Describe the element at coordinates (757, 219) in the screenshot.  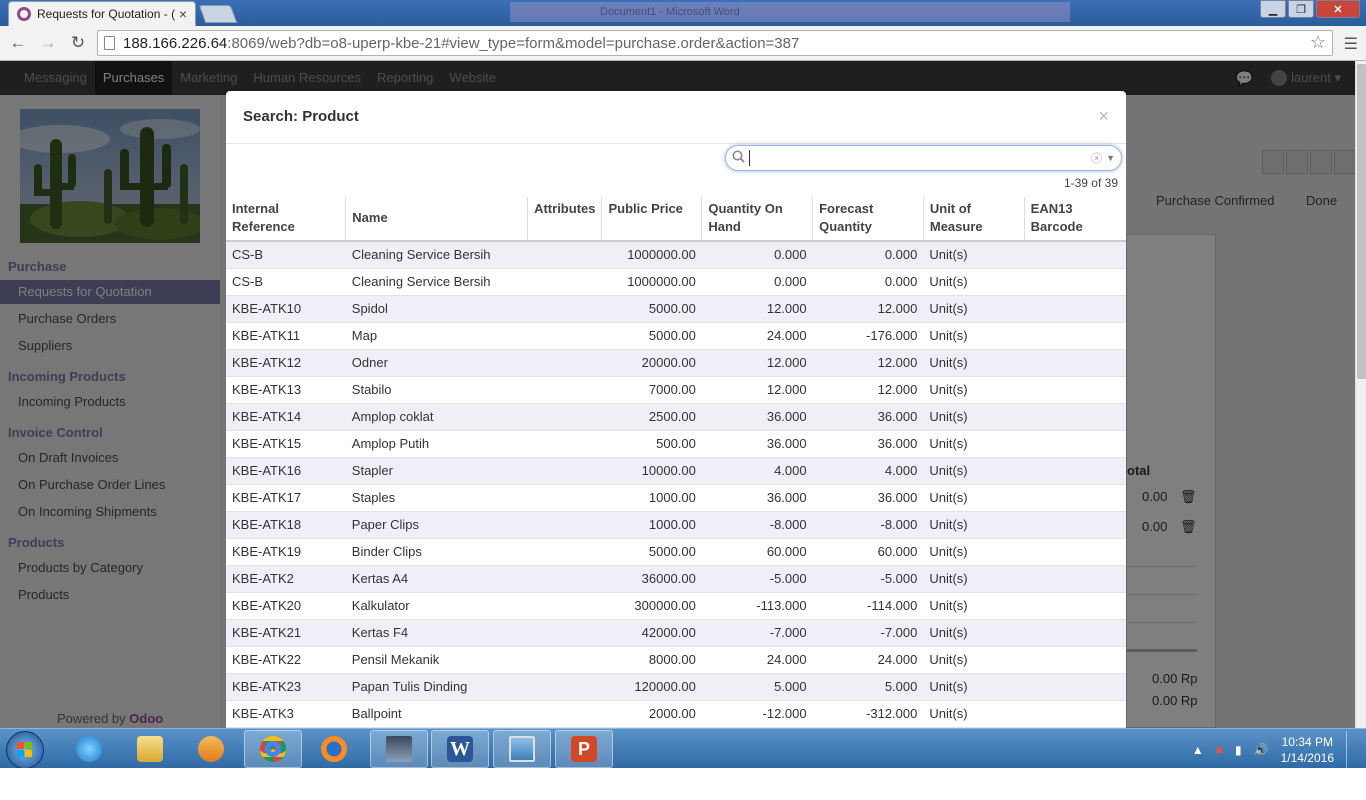
I see `column-quantity-on-hand: Quantity On Hand` at that location.